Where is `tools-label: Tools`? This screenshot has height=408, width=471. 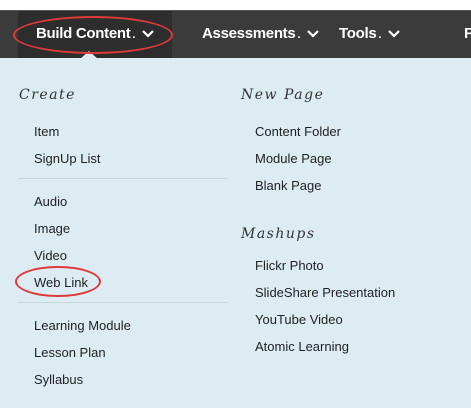
tools-label: Tools is located at coordinates (358, 33).